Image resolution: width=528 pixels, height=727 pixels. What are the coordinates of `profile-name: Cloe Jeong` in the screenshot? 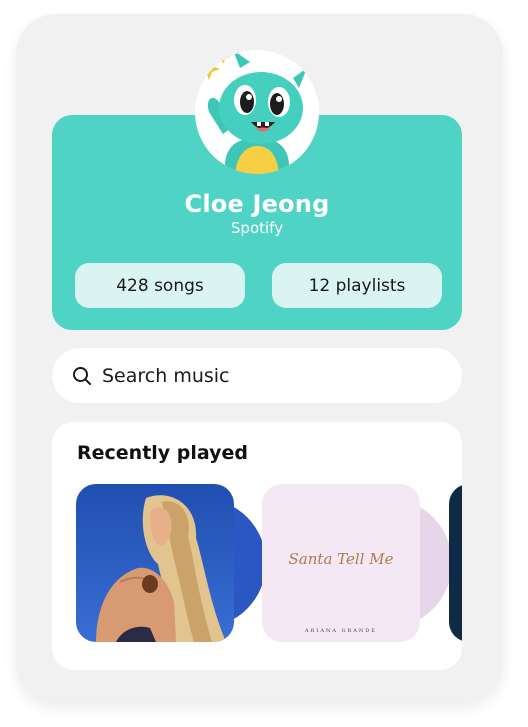 It's located at (257, 204).